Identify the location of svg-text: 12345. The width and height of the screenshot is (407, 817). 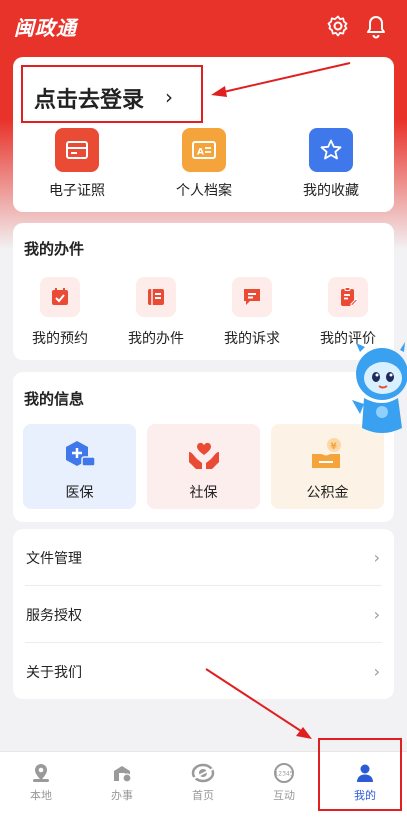
(283, 774).